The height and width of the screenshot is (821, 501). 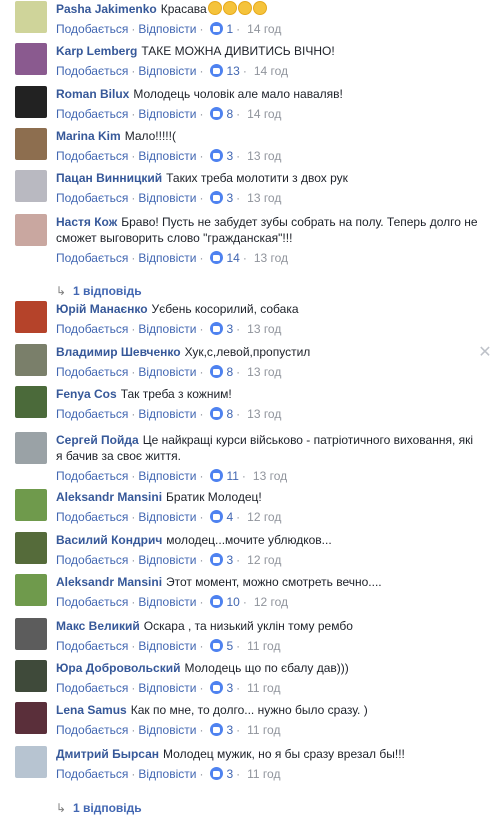 What do you see at coordinates (107, 754) in the screenshot?
I see `commenter-name: Дмитрий Бырсан` at bounding box center [107, 754].